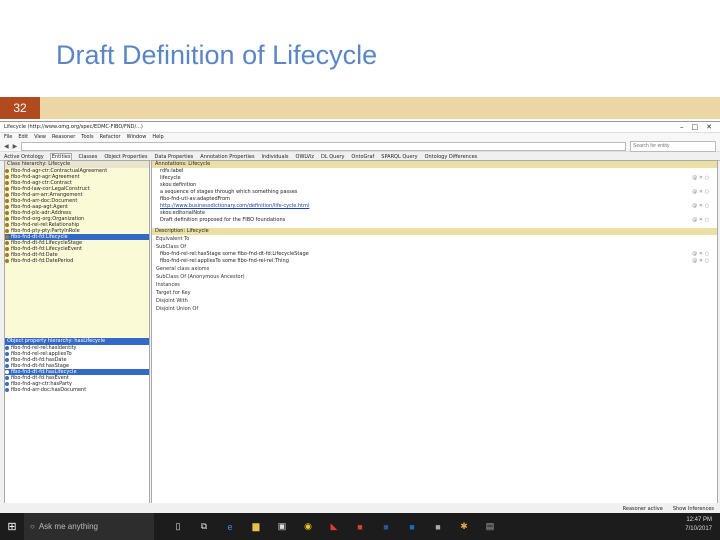 This screenshot has width=720, height=540. Describe the element at coordinates (137, 137) in the screenshot. I see `menu-window: Window` at that location.